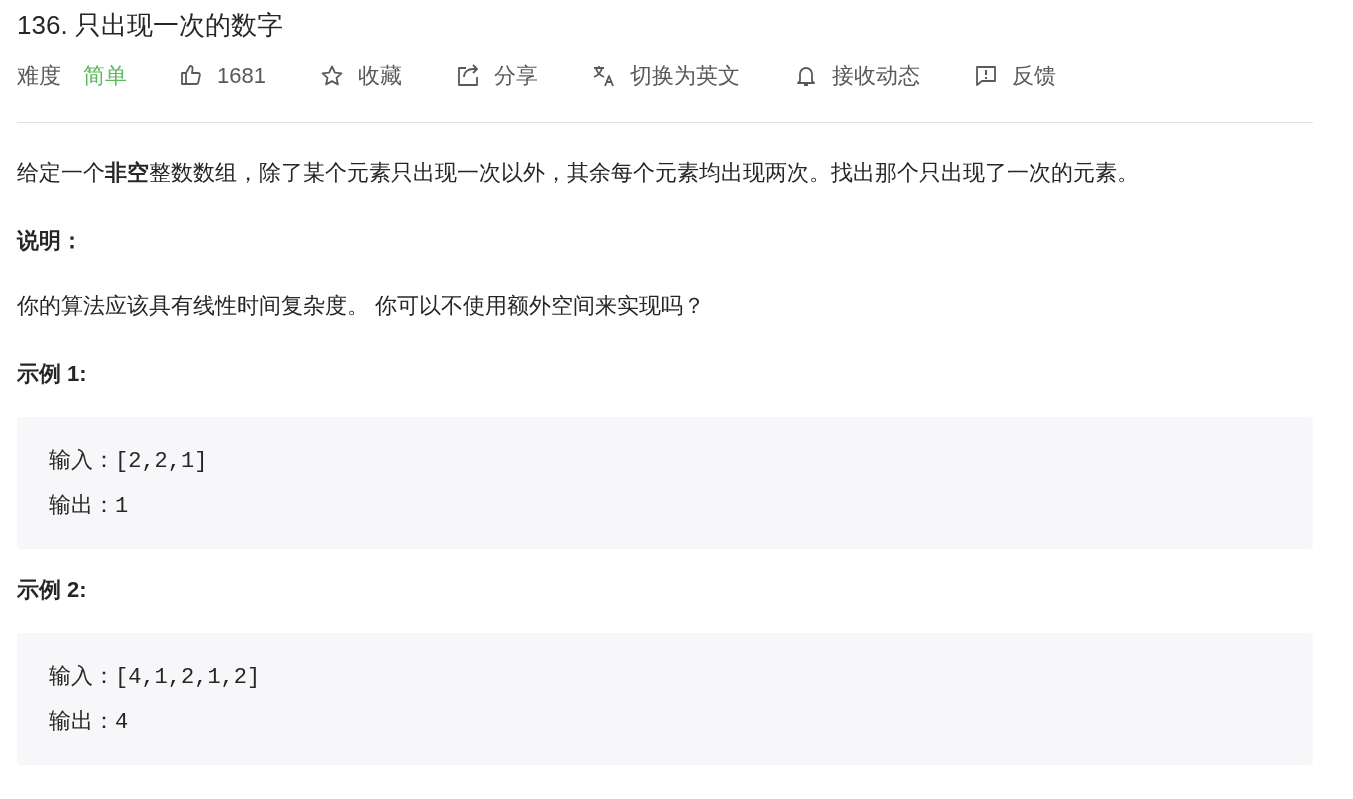 The height and width of the screenshot is (799, 1353). Describe the element at coordinates (105, 76) in the screenshot. I see `difficulty-value: 简单` at that location.